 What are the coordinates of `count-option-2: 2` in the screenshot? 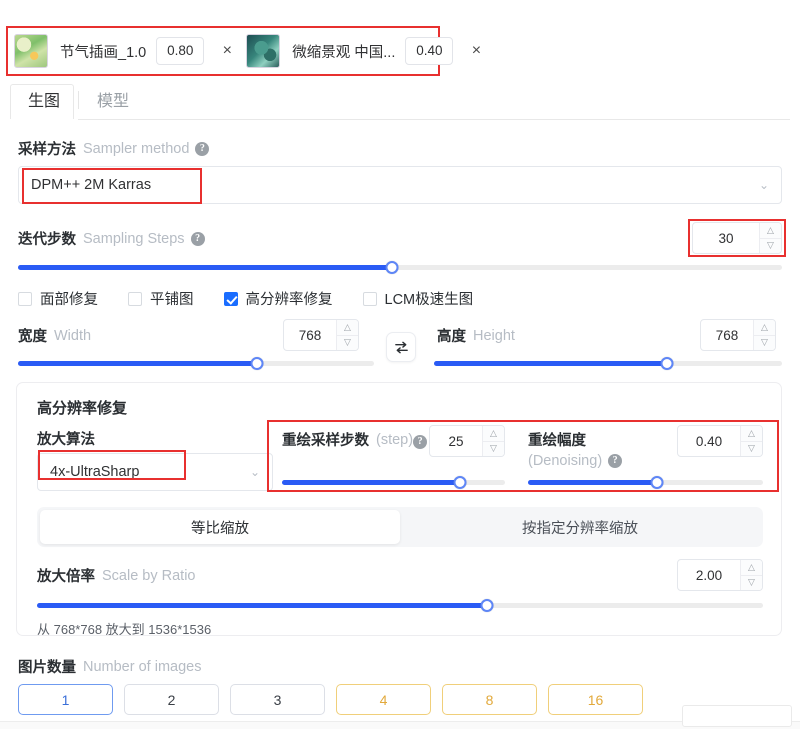 It's located at (171, 699).